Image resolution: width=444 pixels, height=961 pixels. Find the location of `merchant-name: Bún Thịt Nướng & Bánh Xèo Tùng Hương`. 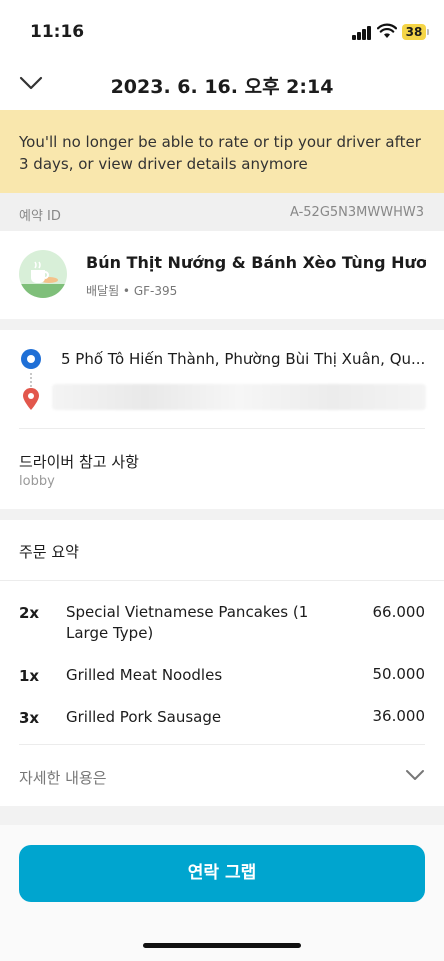

merchant-name: Bún Thịt Nướng & Bánh Xèo Tùng Hương is located at coordinates (256, 262).